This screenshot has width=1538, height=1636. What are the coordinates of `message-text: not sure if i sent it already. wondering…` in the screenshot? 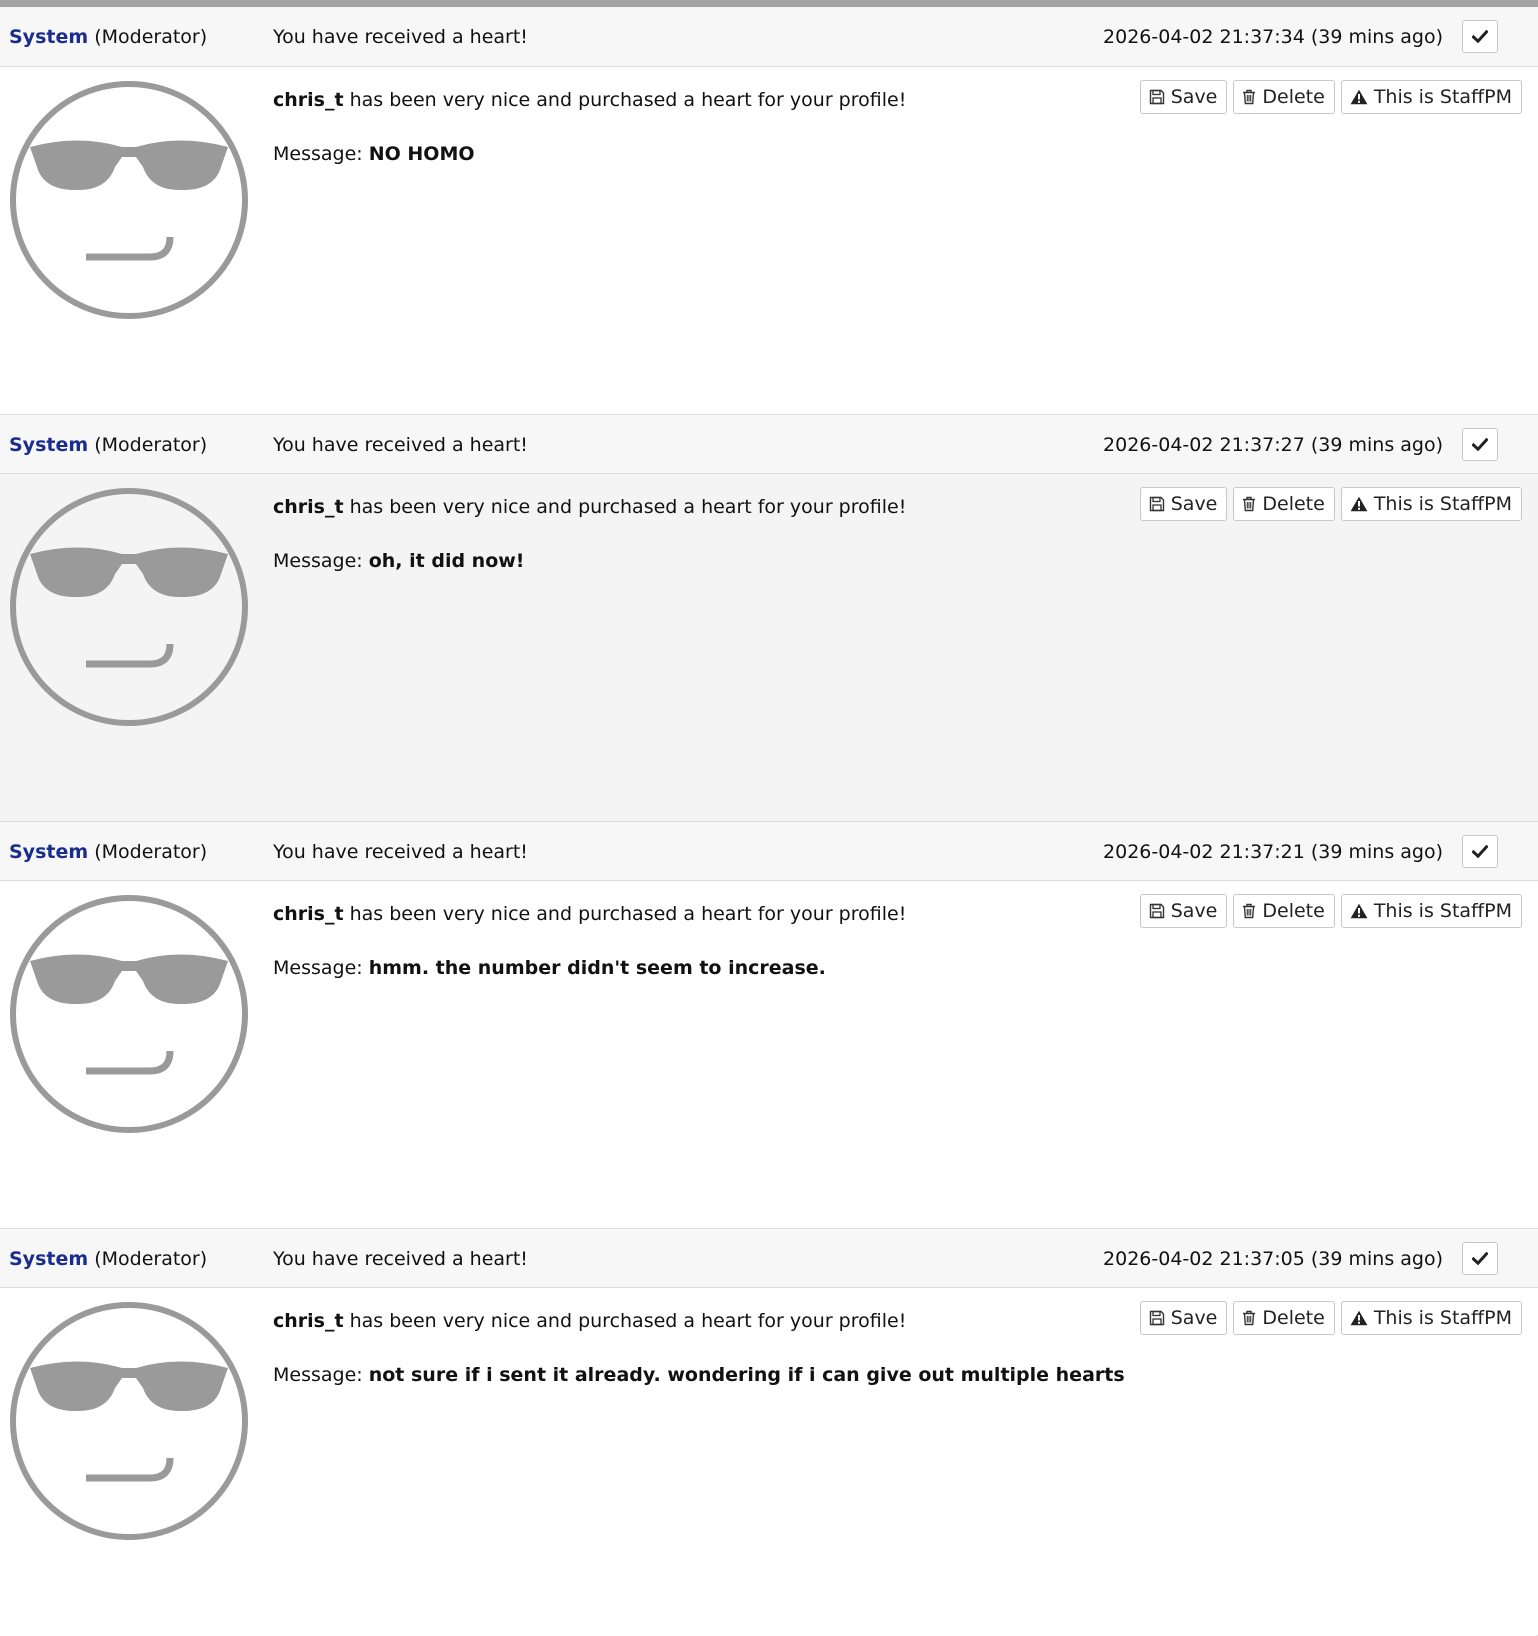 It's located at (746, 1375).